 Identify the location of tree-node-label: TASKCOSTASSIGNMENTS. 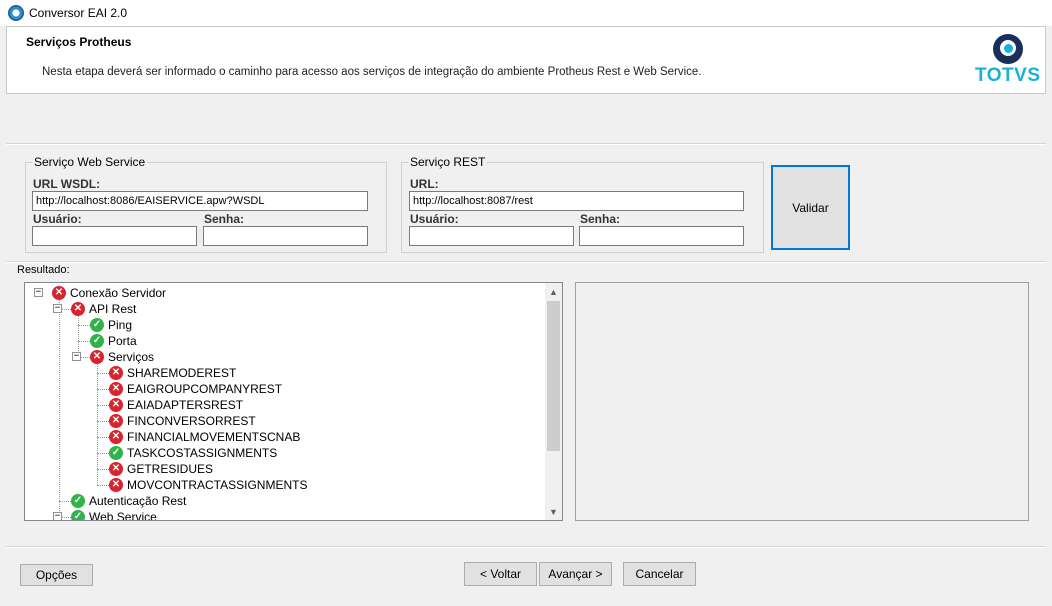
(202, 453).